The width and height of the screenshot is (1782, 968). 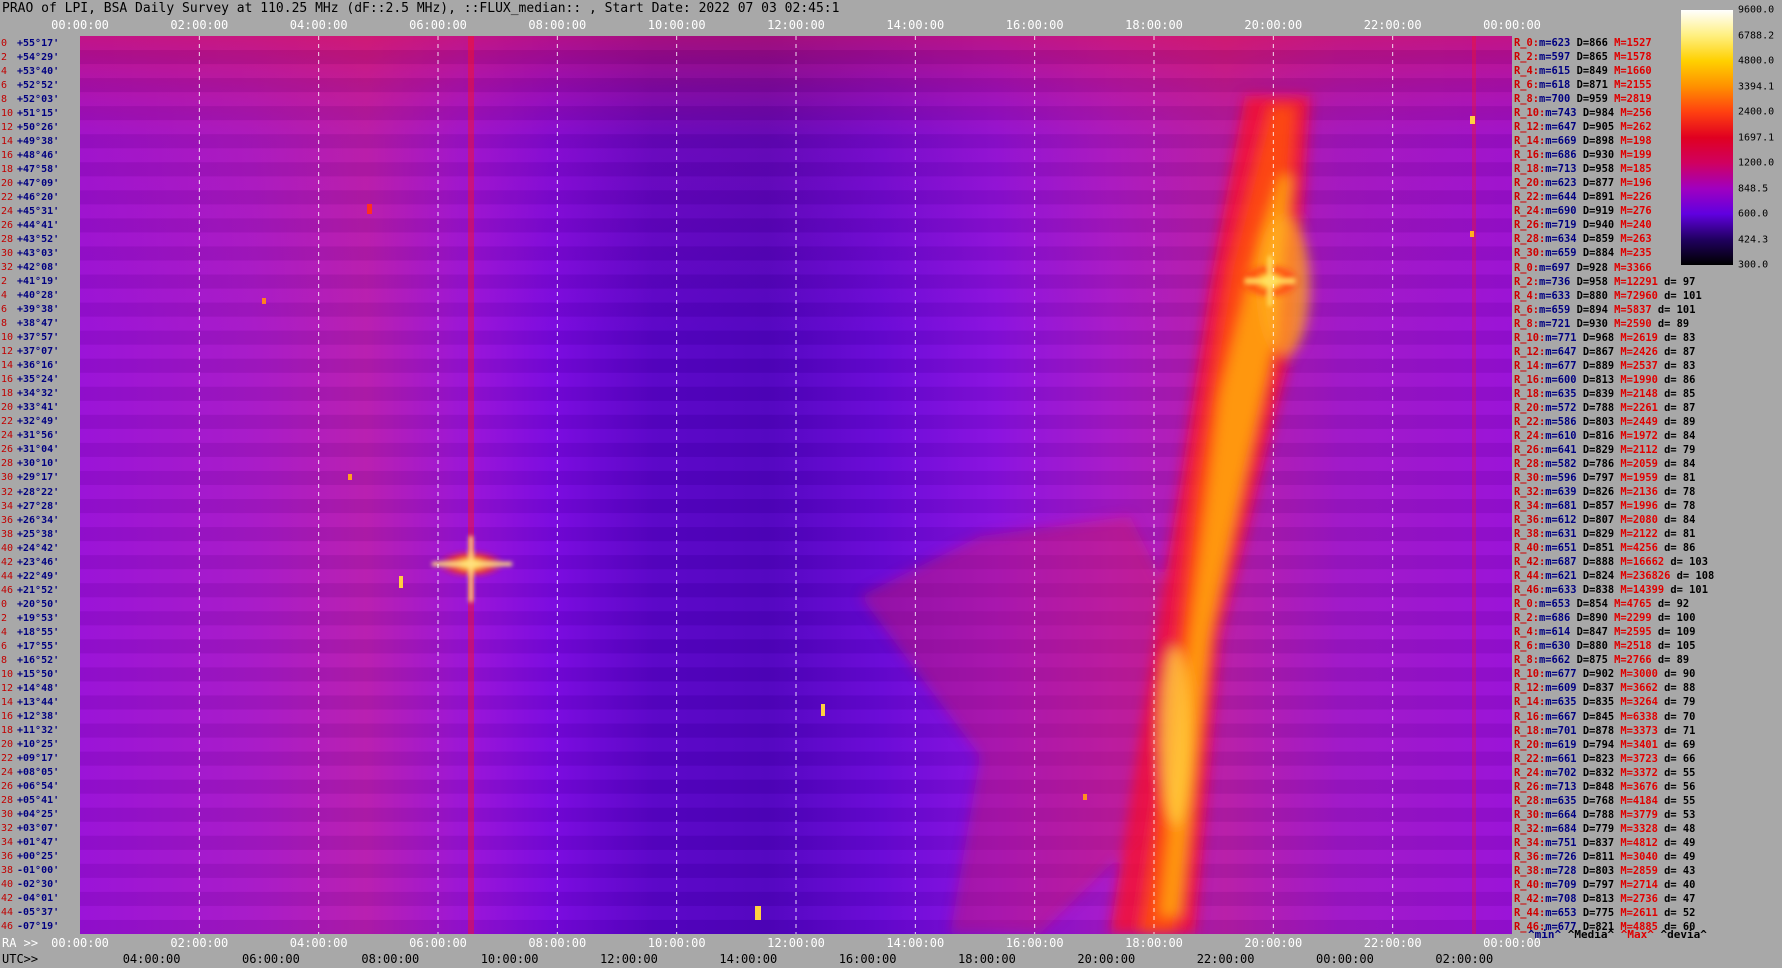 What do you see at coordinates (1670, 323) in the screenshot?
I see `stats-devia: d= 89` at bounding box center [1670, 323].